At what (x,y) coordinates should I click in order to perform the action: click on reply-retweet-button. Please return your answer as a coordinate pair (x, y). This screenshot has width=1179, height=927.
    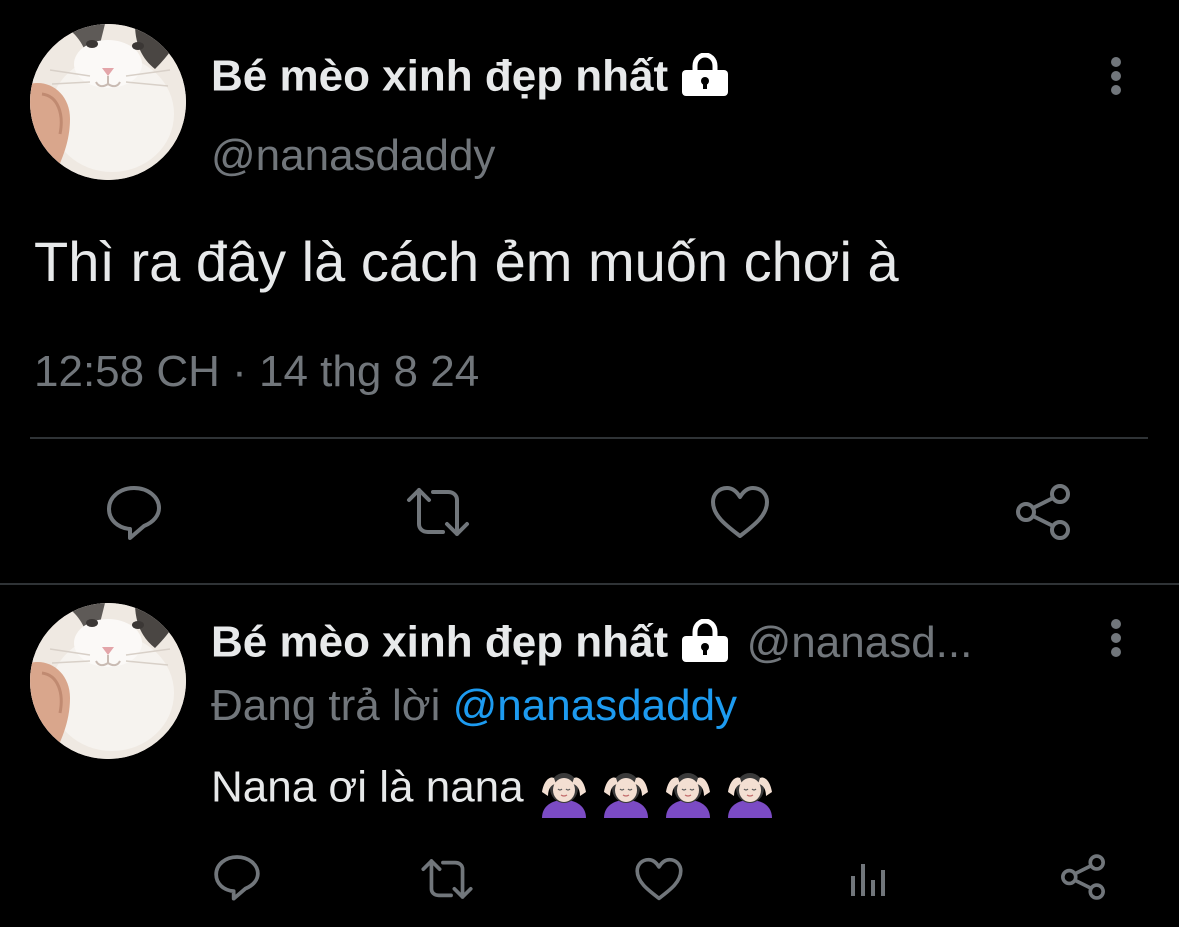
    Looking at the image, I should click on (447, 879).